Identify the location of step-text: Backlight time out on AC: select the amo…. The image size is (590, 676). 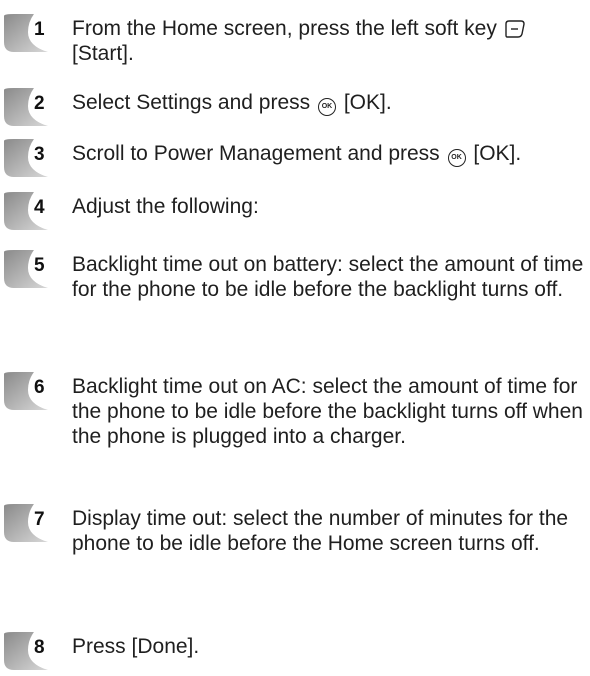
(327, 411).